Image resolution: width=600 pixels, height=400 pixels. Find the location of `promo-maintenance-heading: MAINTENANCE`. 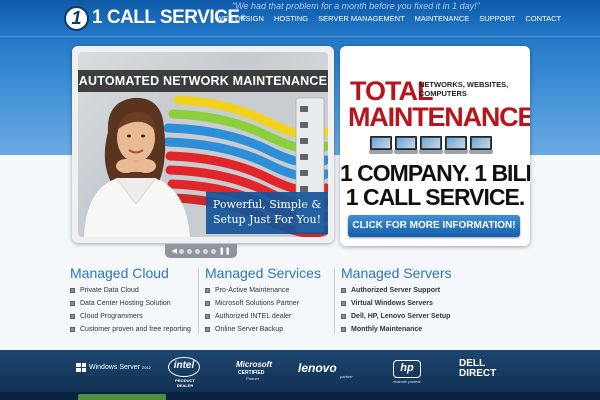

promo-maintenance-heading: MAINTENANCE is located at coordinates (439, 117).